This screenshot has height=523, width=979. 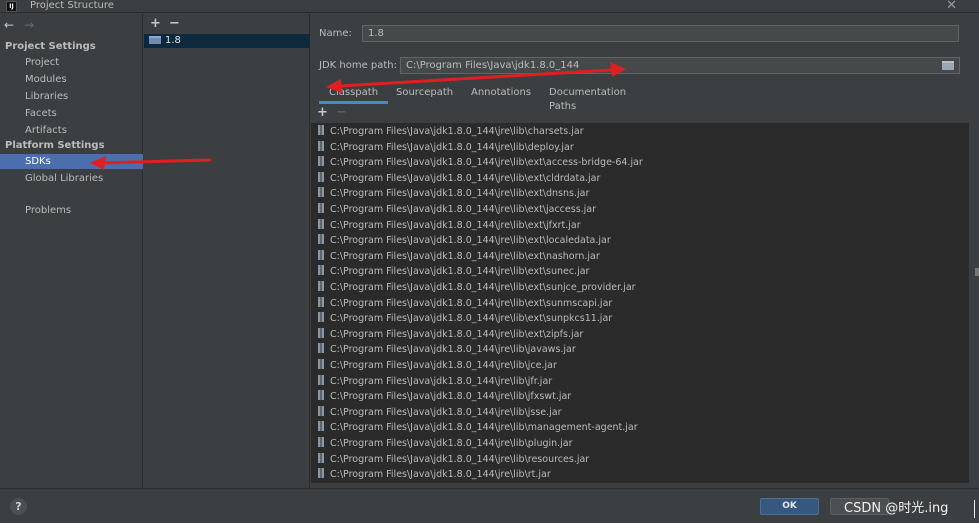 I want to click on nav-item-sdks: SDKs, so click(x=71, y=161).